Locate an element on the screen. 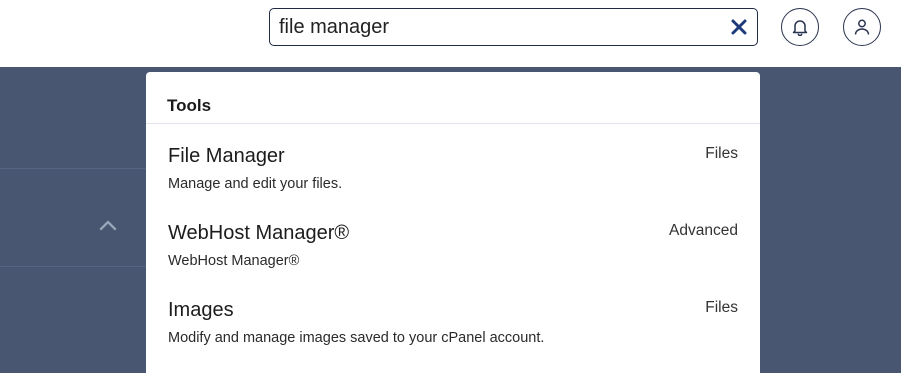 The height and width of the screenshot is (373, 901). search-input is located at coordinates (494, 27).